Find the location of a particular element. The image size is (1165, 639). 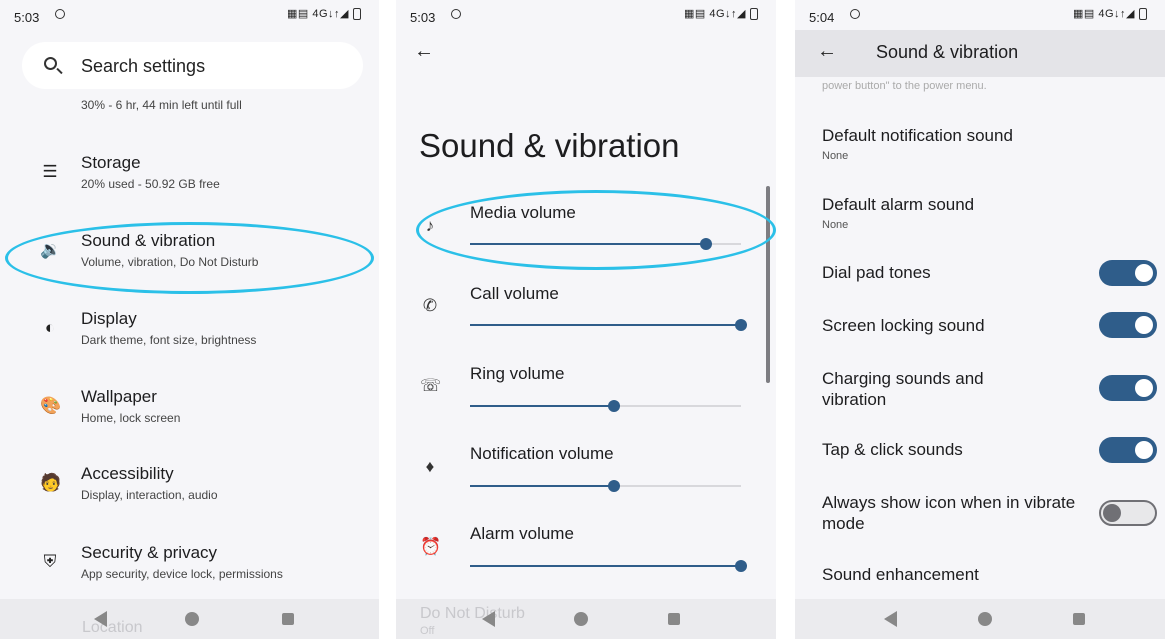

setting-title: Tap & click sounds is located at coordinates (892, 449).